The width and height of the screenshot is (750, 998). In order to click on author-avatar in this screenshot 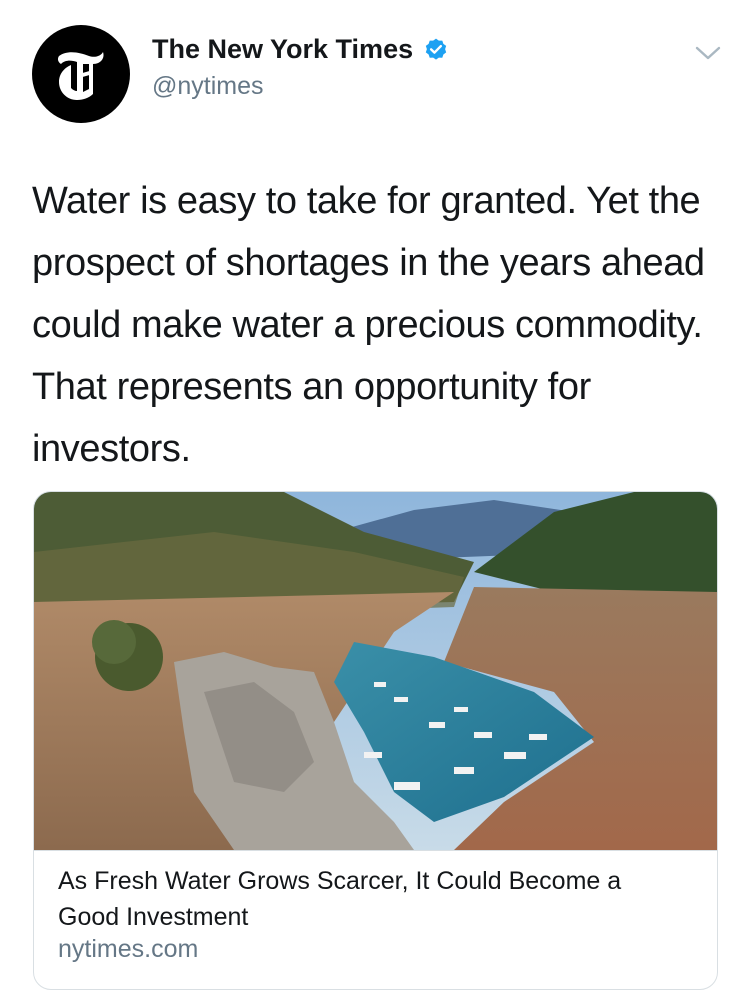, I will do `click(81, 74)`.